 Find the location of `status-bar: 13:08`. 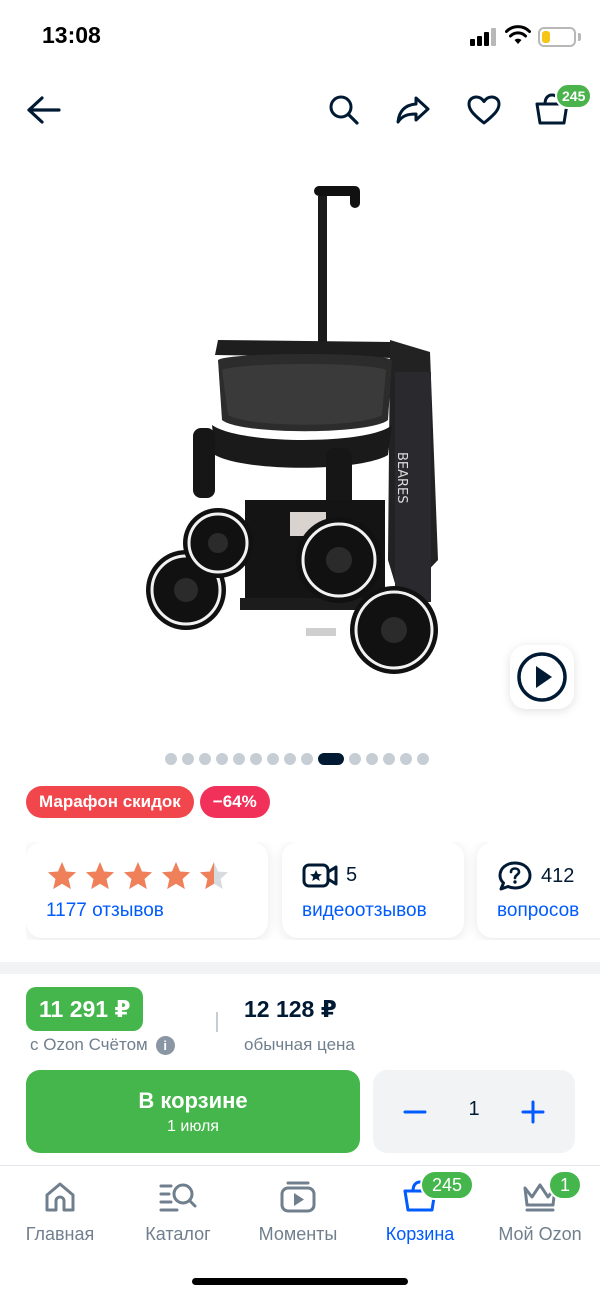

status-bar: 13:08 is located at coordinates (300, 36).